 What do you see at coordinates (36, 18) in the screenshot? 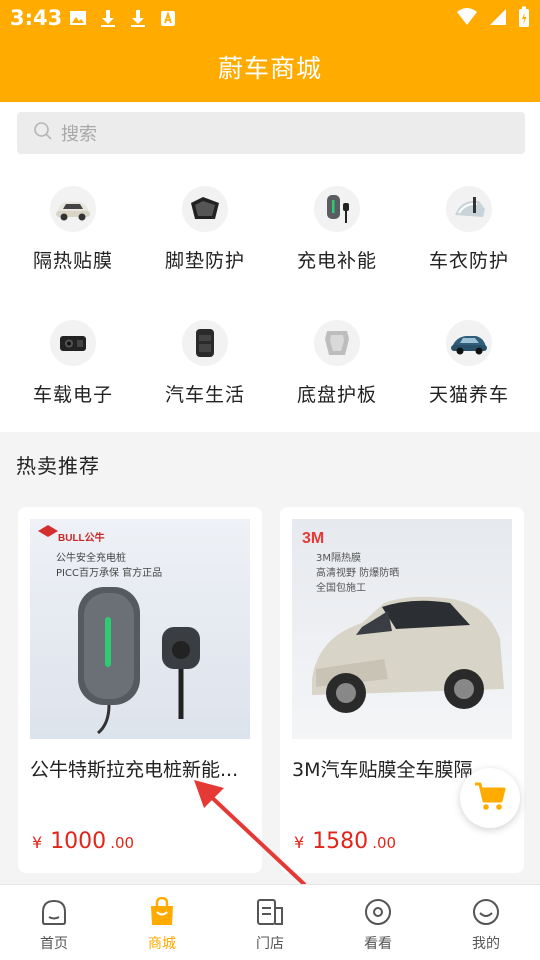
I see `status-time: 3:43` at bounding box center [36, 18].